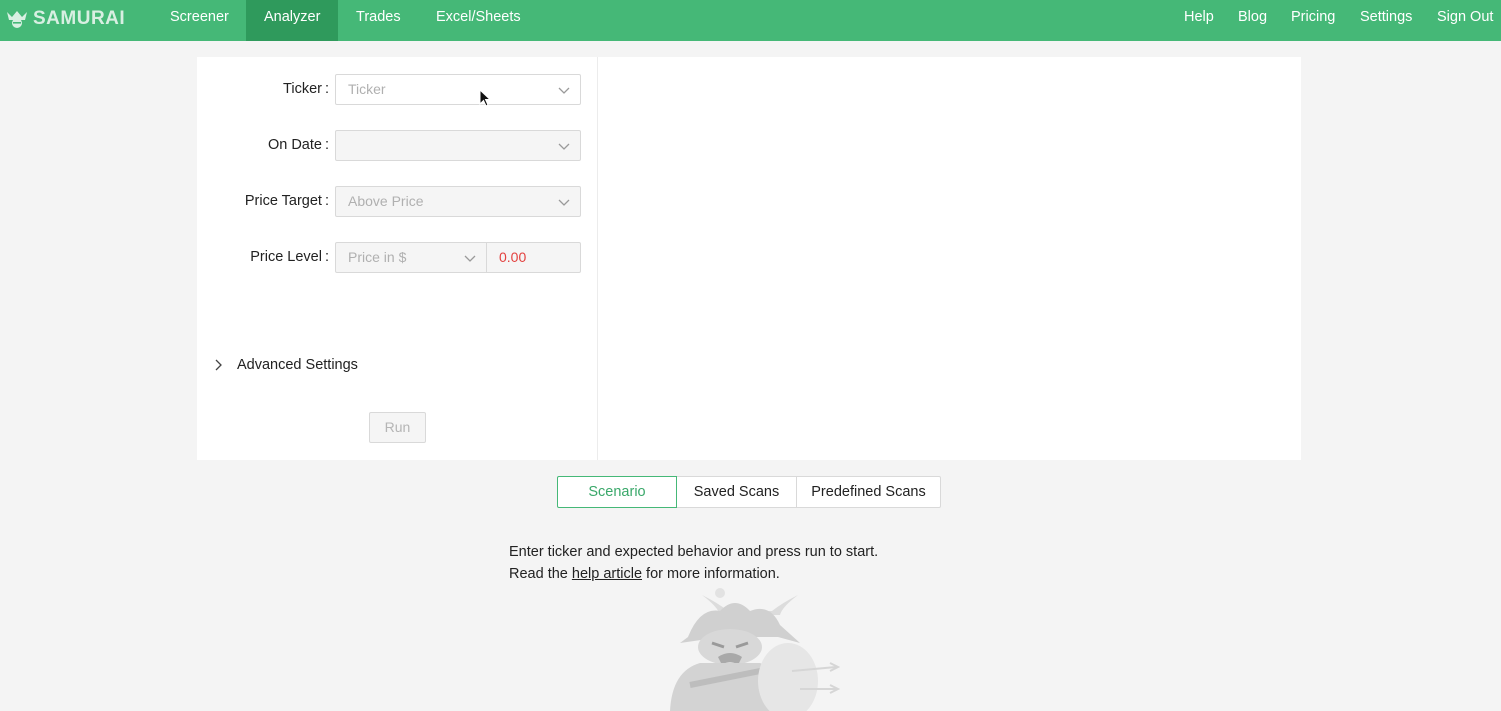 This screenshot has width=1501, height=711. I want to click on ticker-placeholder: Ticker, so click(367, 89).